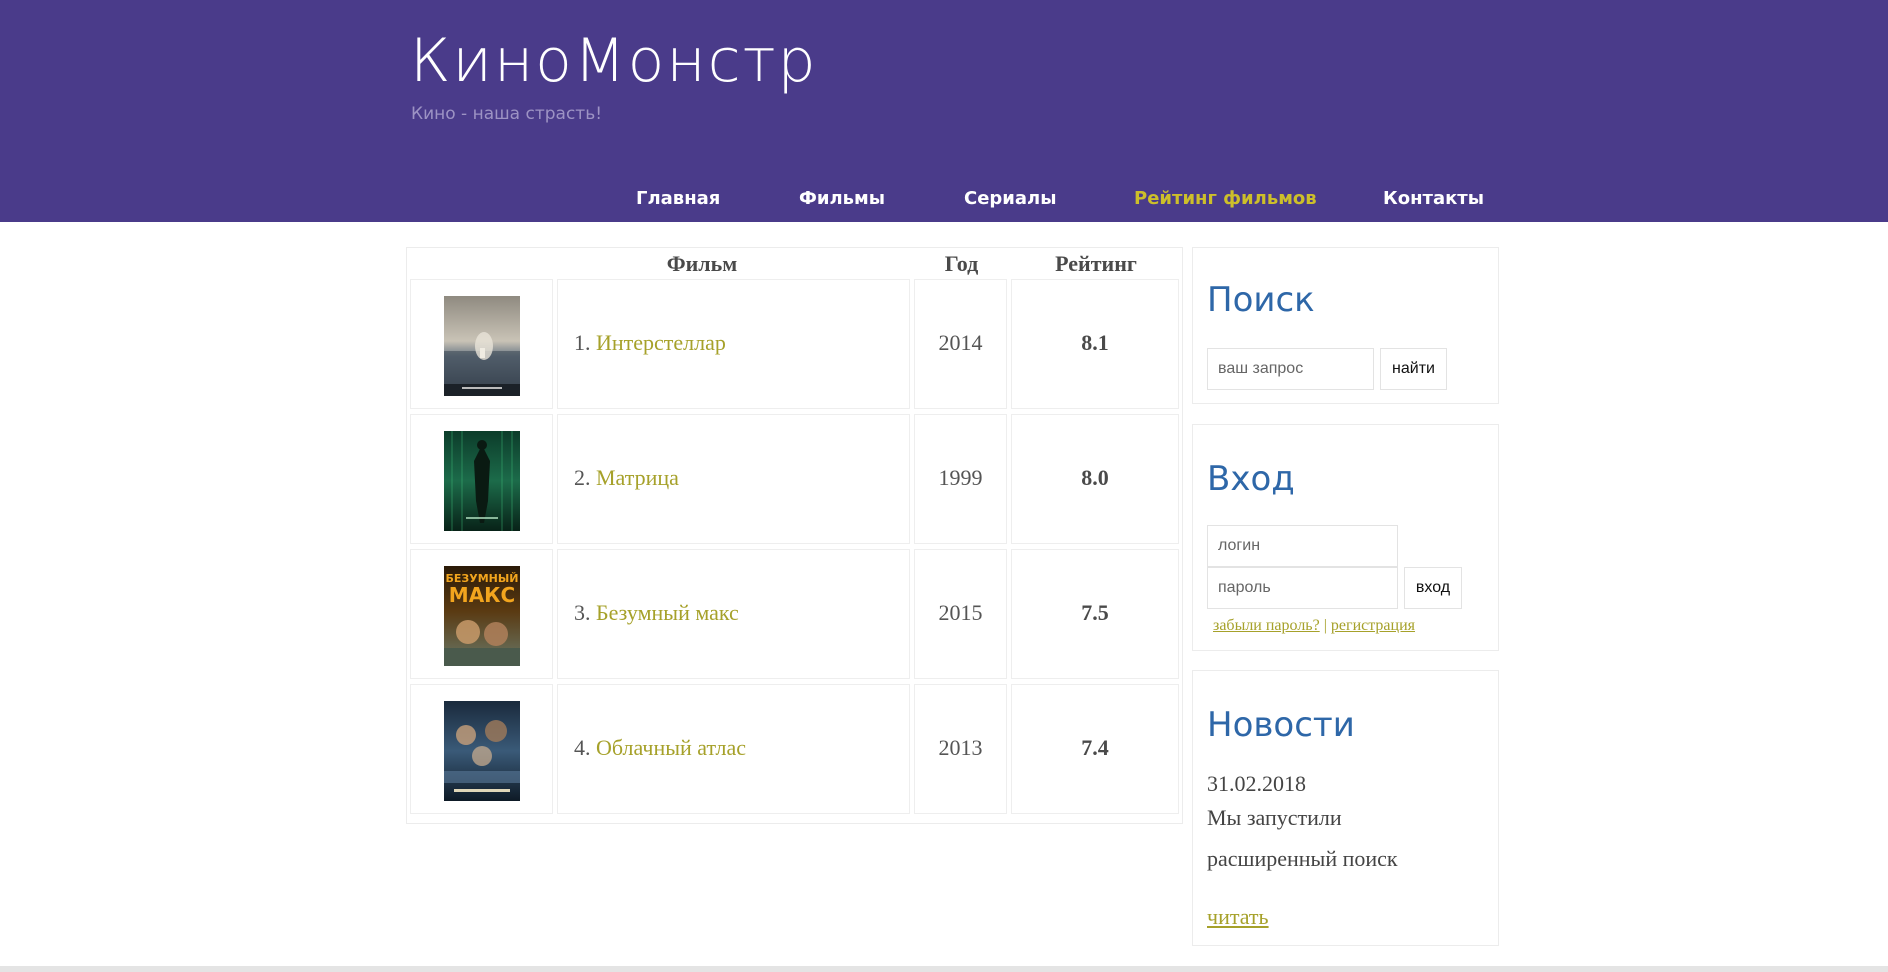  I want to click on search-title: Поиск, so click(1261, 300).